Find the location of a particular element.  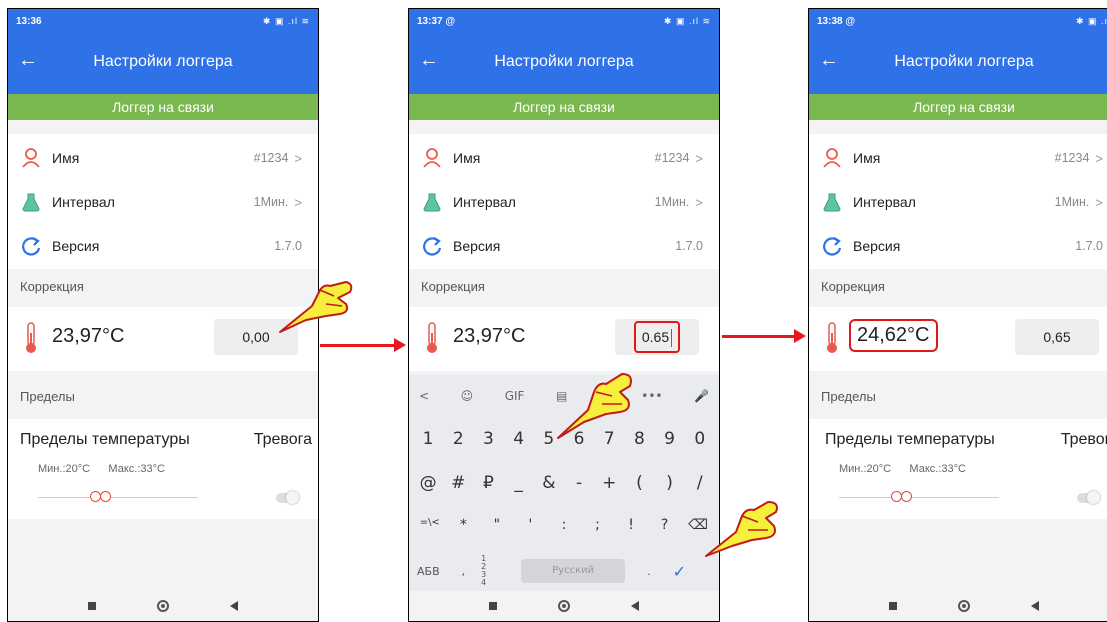

correction-input-value: 0.65 is located at coordinates (655, 337).